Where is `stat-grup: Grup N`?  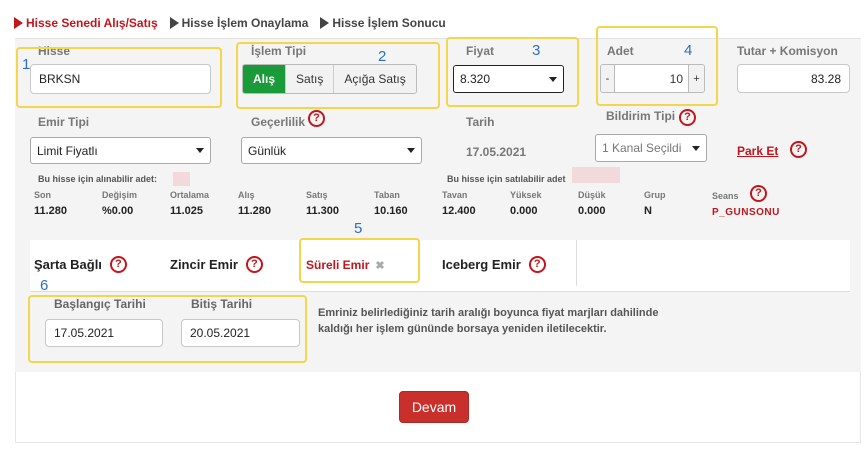
stat-grup: Grup N is located at coordinates (655, 203).